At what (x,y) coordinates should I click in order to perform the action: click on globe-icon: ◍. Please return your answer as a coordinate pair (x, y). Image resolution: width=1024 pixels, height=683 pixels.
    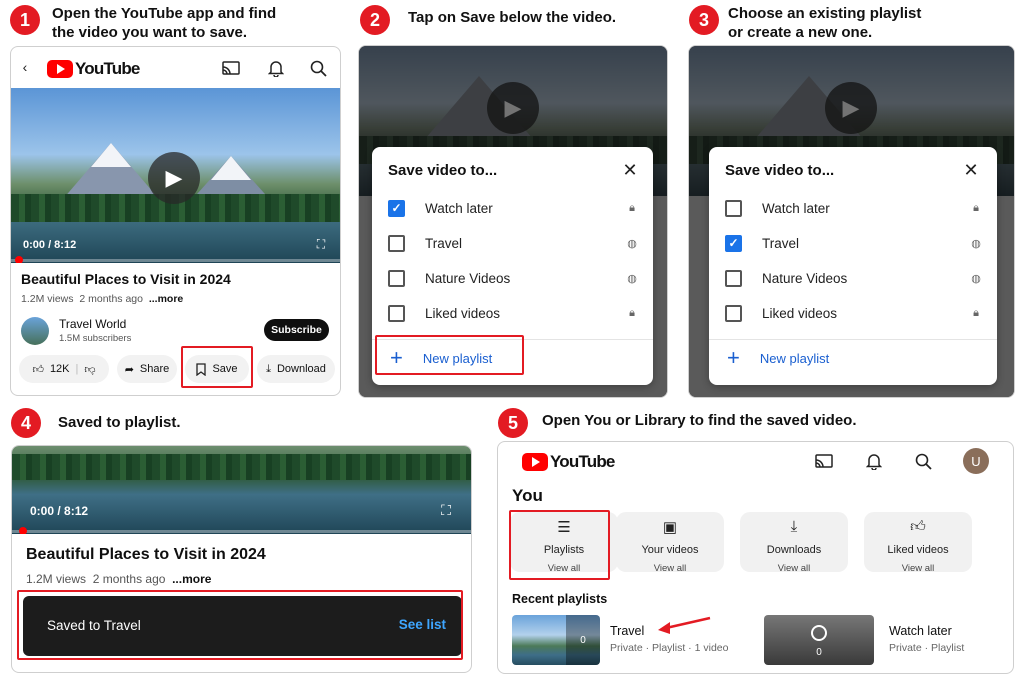
    Looking at the image, I should click on (632, 278).